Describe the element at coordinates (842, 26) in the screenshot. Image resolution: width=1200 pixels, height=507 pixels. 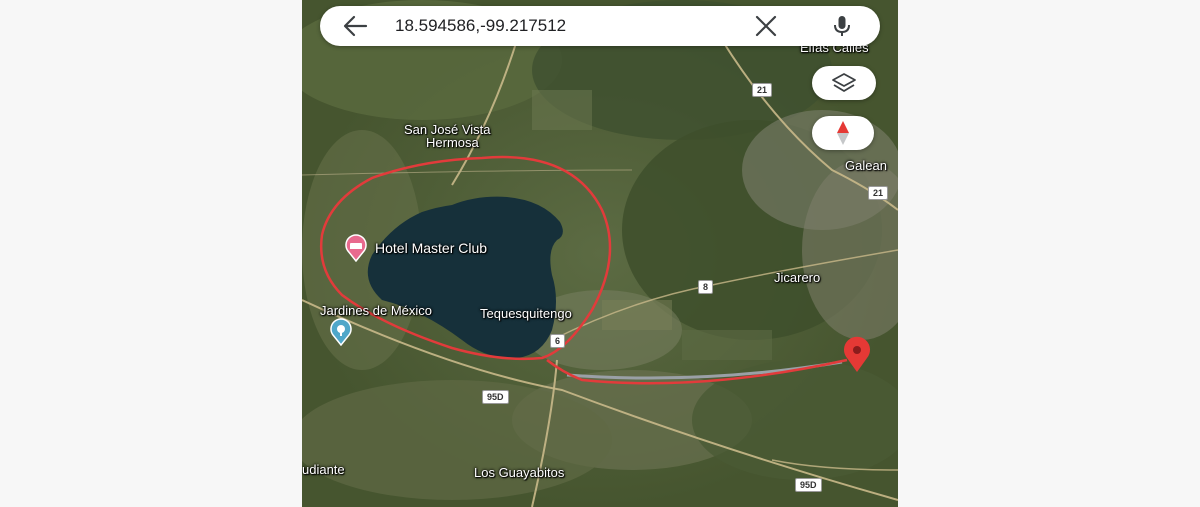
I see `microphone-icon` at that location.